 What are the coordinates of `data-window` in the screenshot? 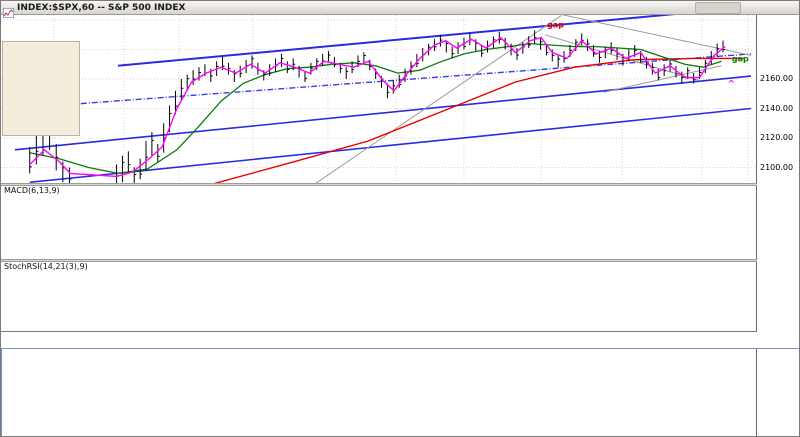 It's located at (41, 88).